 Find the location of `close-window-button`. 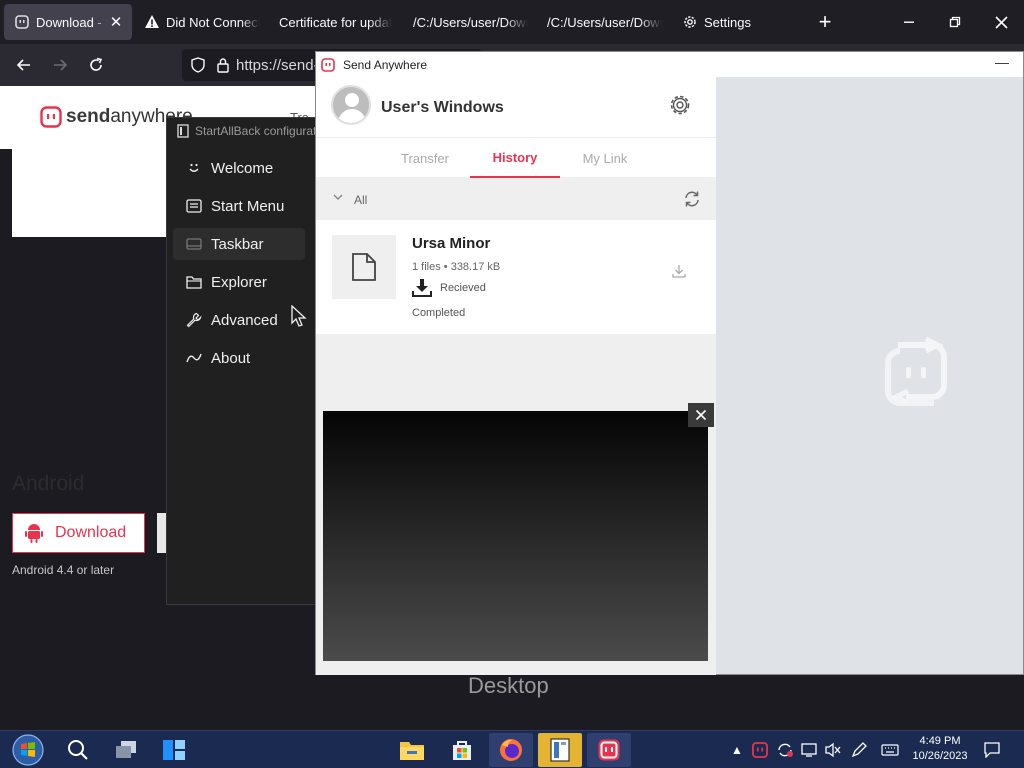

close-window-button is located at coordinates (1001, 22).